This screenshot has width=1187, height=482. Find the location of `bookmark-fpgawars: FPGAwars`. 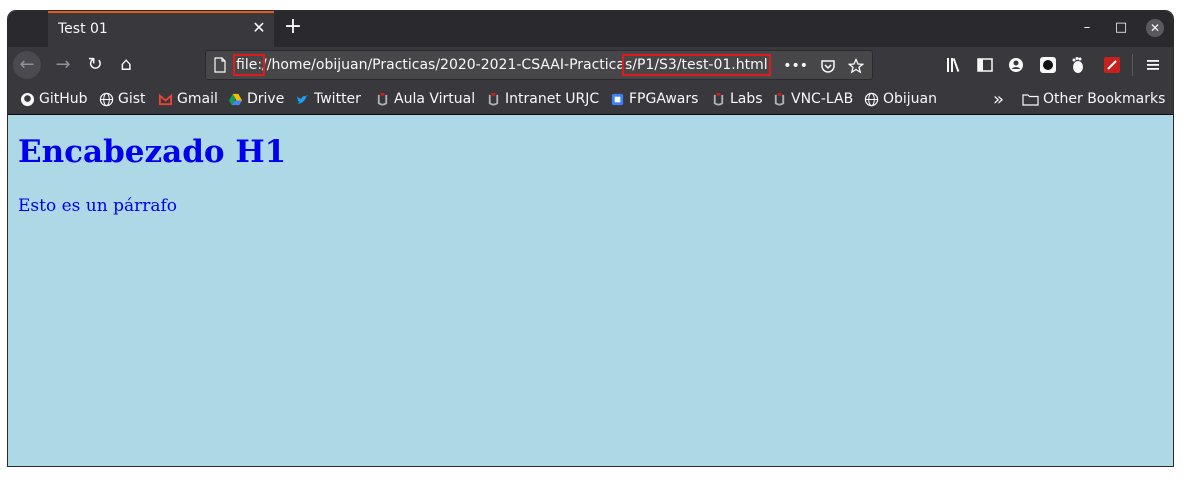

bookmark-fpgawars: FPGAwars is located at coordinates (654, 99).